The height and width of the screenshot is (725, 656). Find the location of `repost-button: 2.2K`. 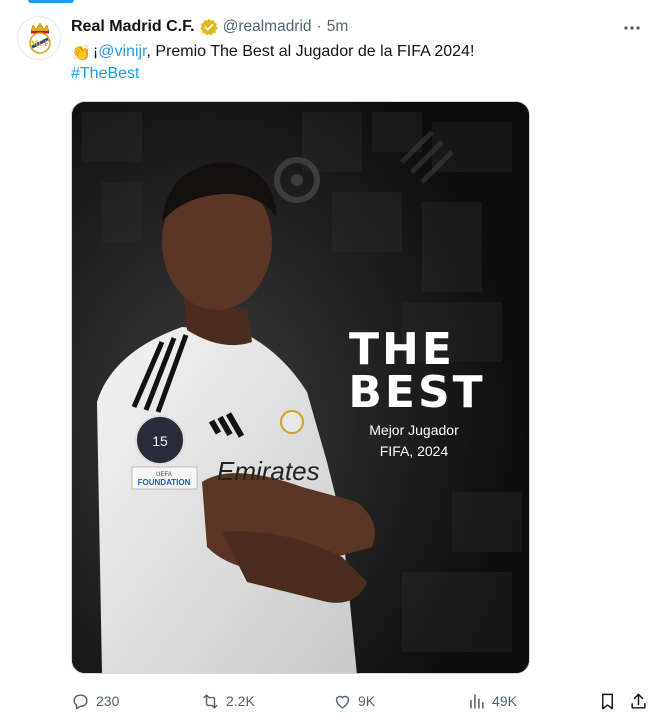

repost-button: 2.2K is located at coordinates (228, 701).